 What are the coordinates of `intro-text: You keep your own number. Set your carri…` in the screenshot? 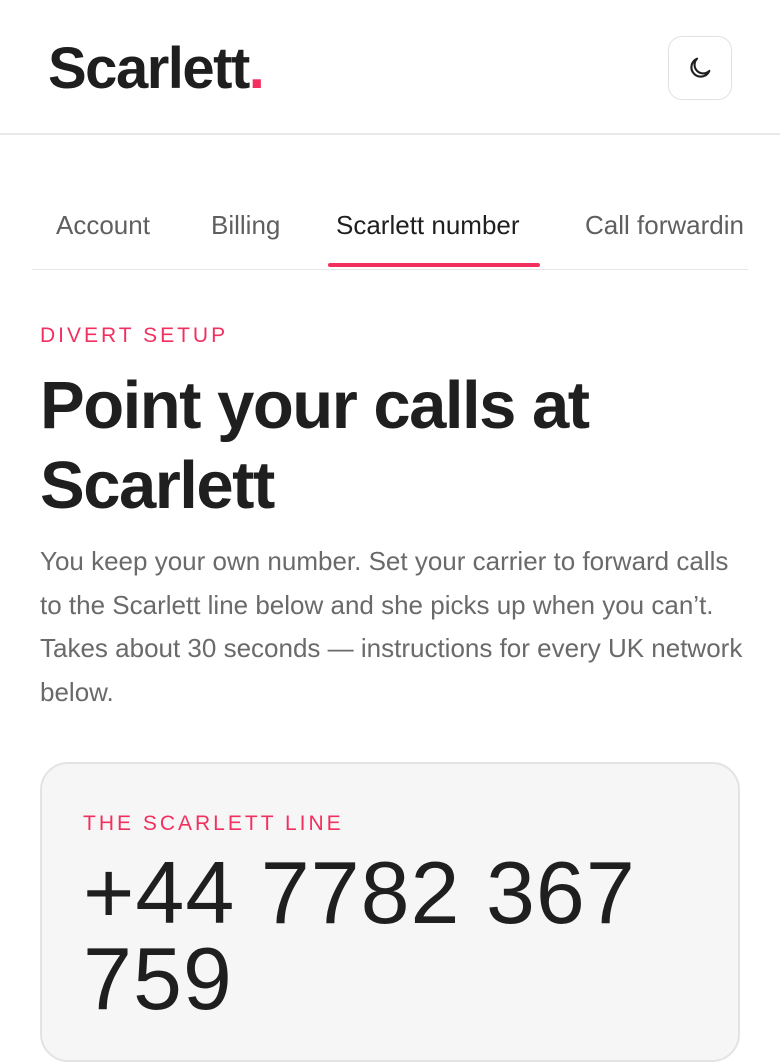 It's located at (391, 626).